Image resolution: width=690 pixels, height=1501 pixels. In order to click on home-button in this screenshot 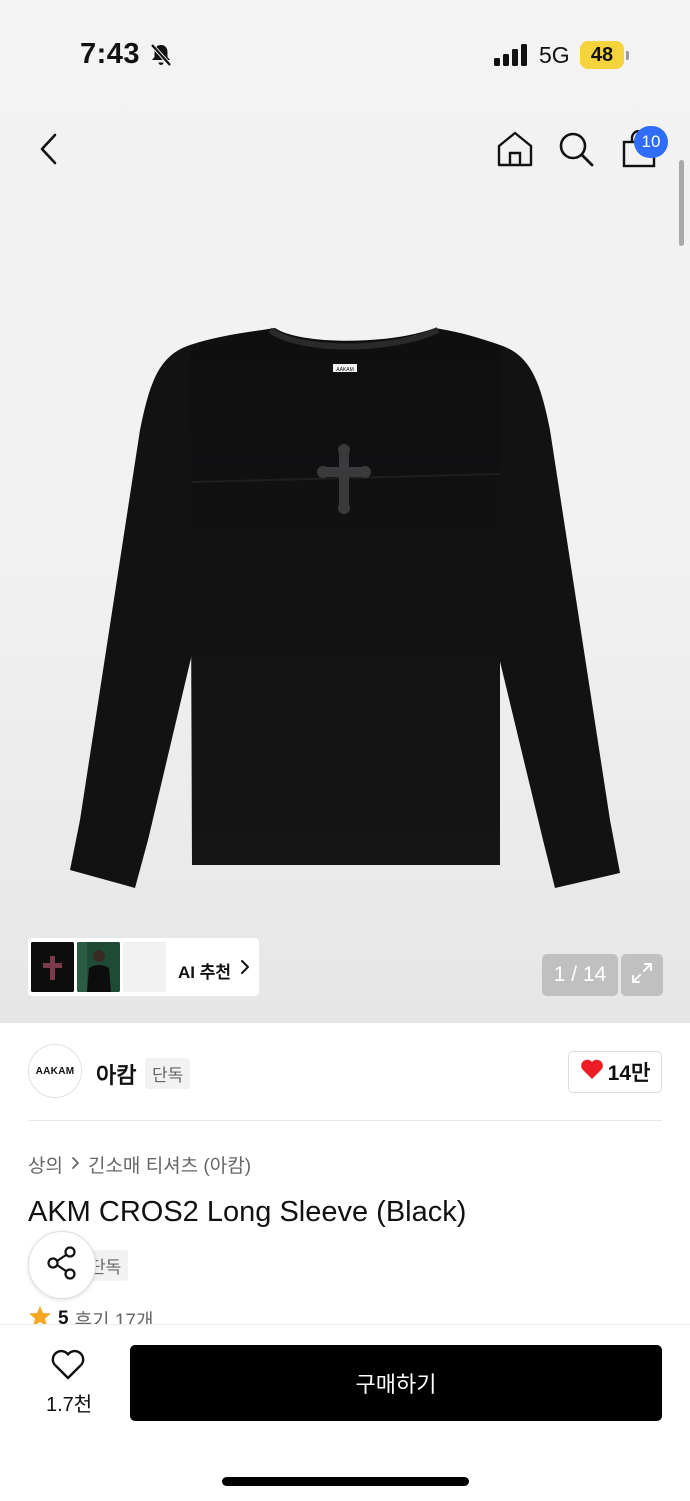, I will do `click(515, 151)`.